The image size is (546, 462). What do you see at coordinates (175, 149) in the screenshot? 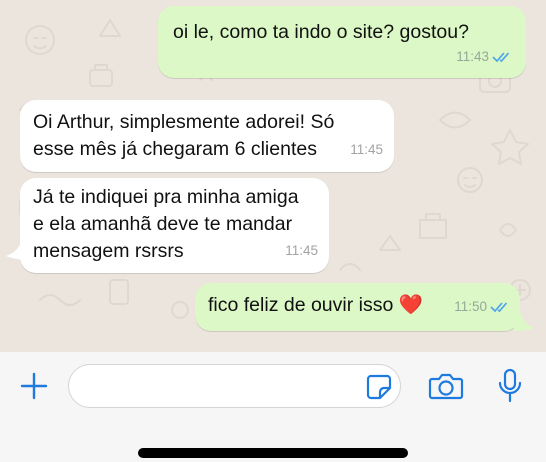
I see `message-text-line: esse mês já chegaram 6 clientes` at bounding box center [175, 149].